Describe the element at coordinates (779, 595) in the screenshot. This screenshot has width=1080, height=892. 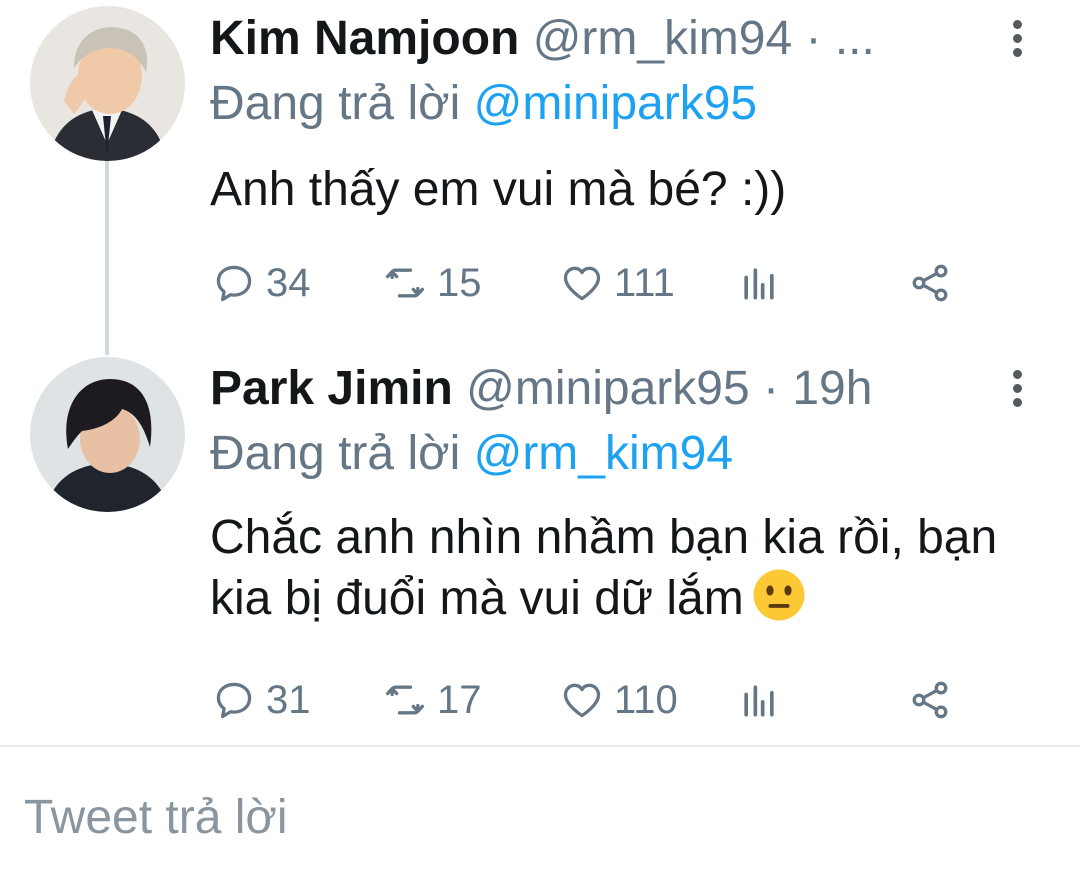
I see `neutral-face-emoji` at that location.